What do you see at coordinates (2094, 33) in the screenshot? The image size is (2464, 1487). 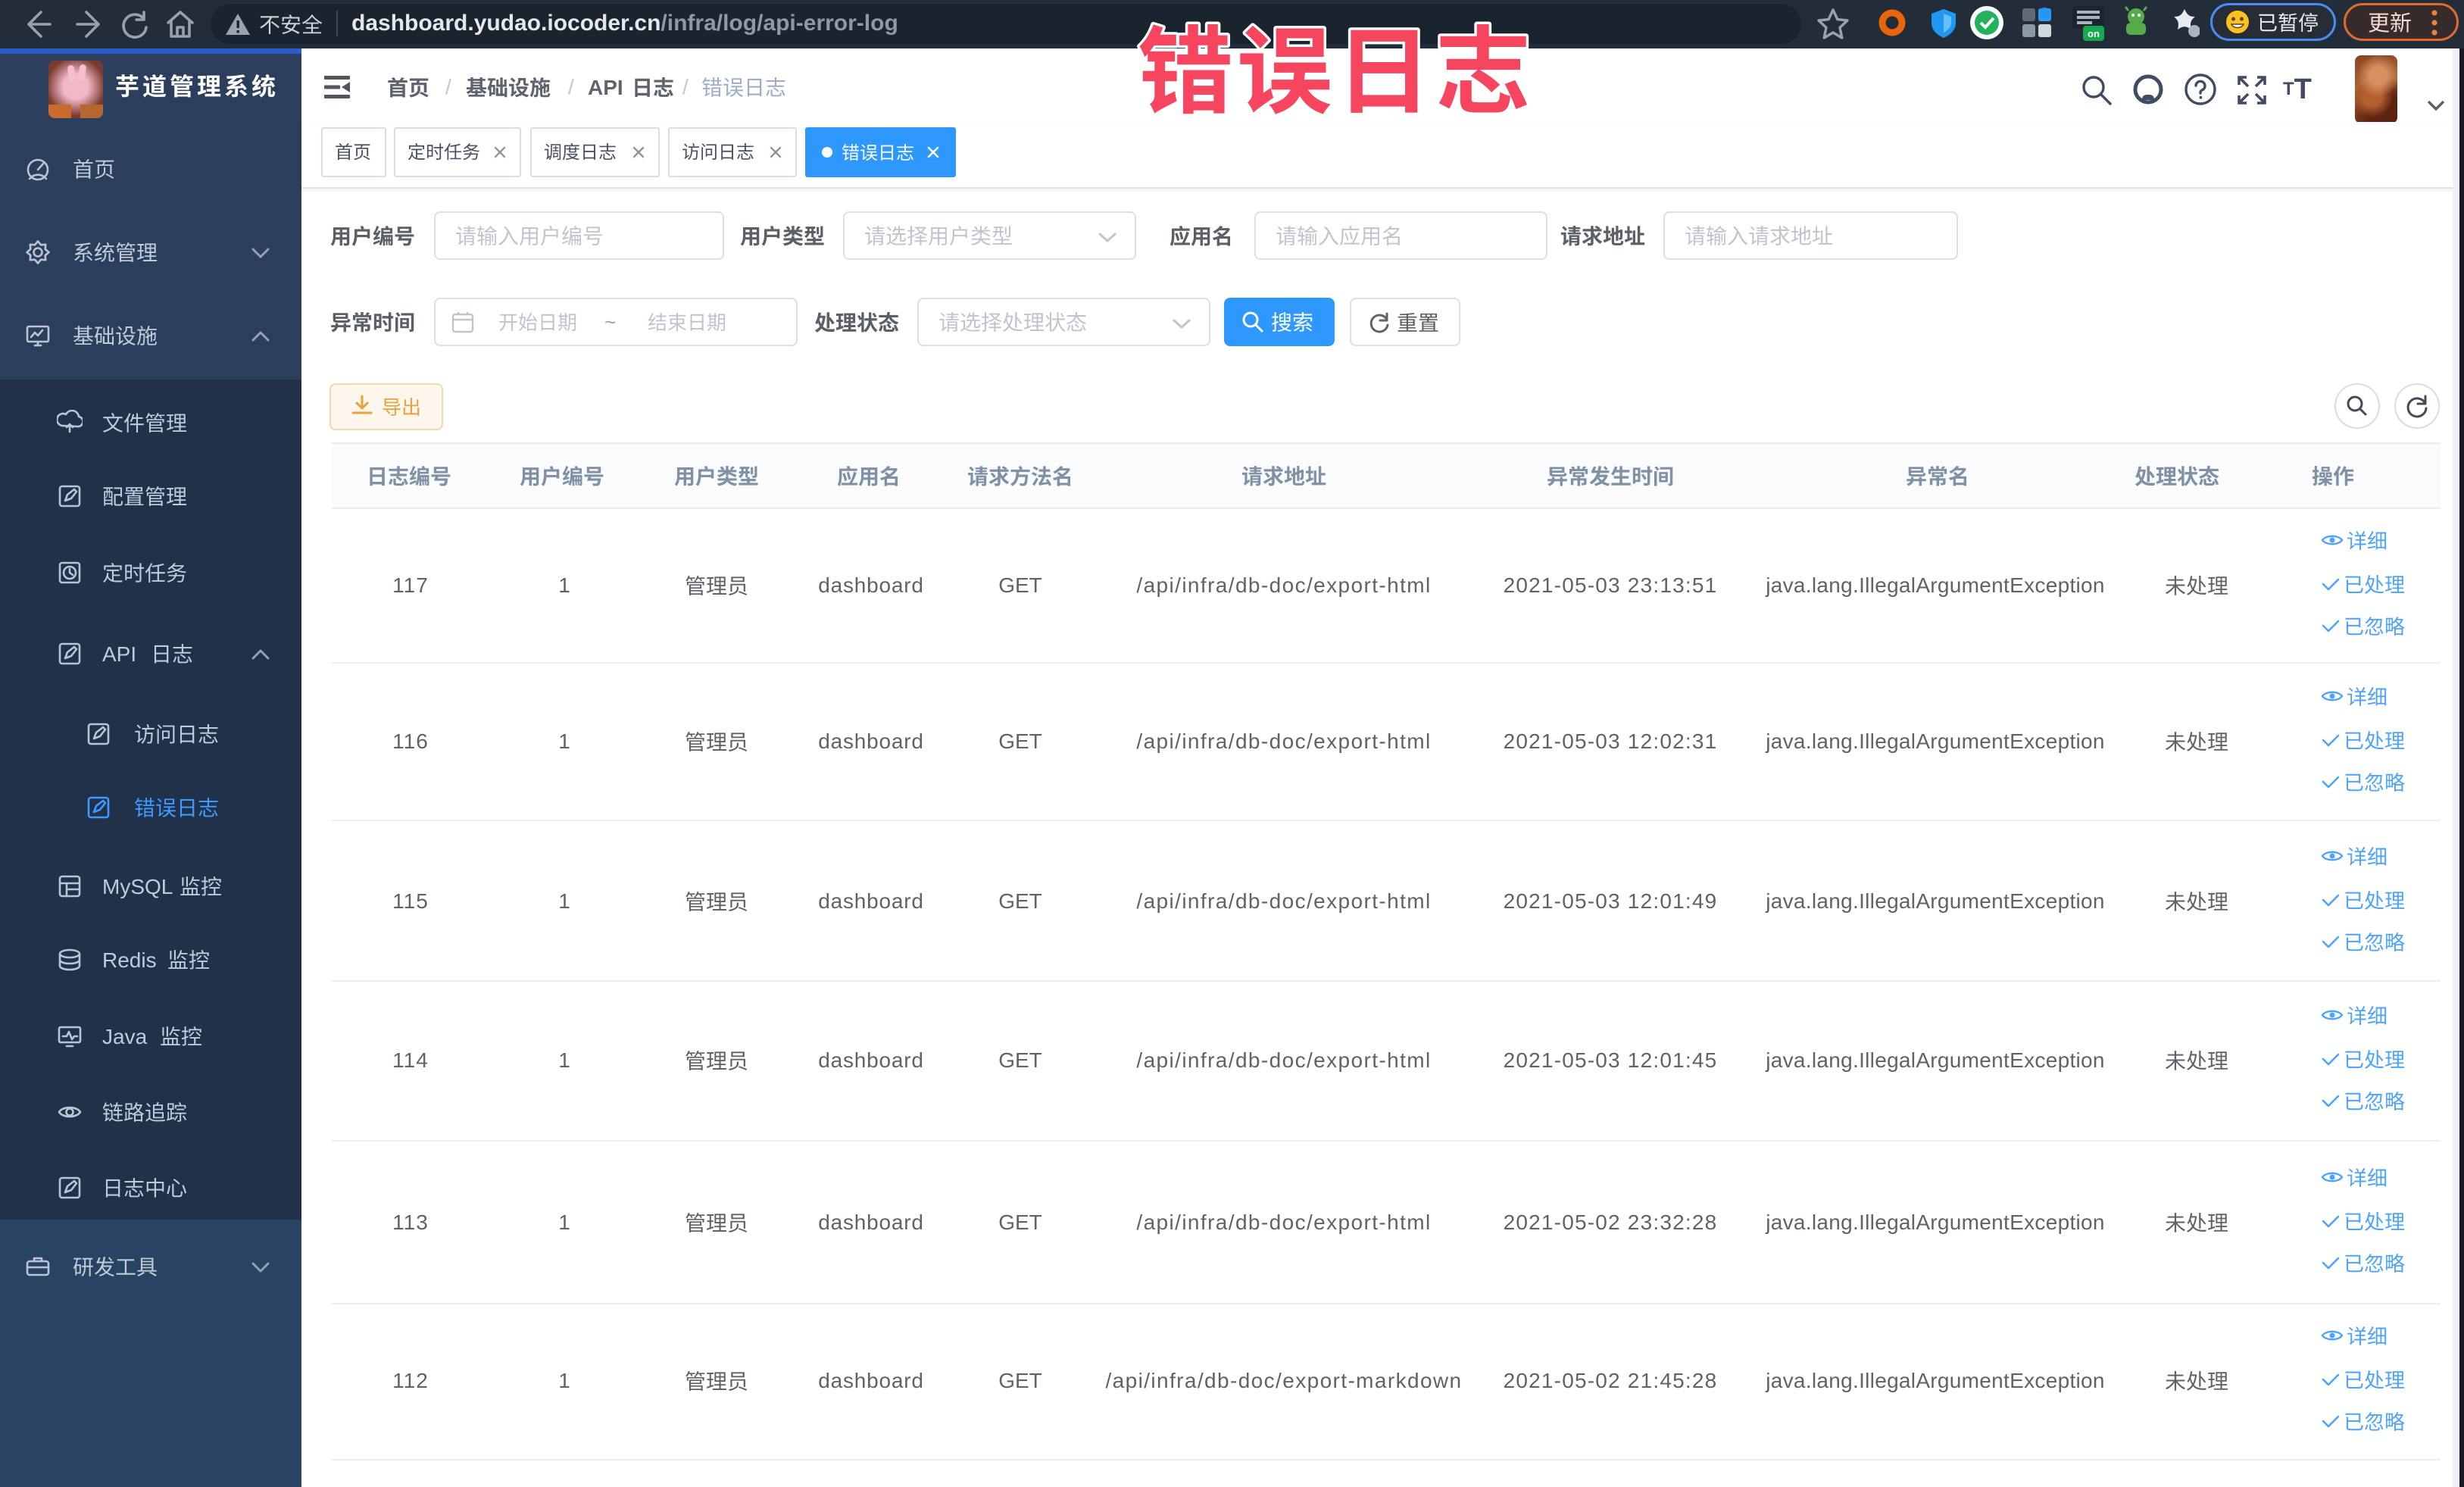 I see `svg-text: on` at bounding box center [2094, 33].